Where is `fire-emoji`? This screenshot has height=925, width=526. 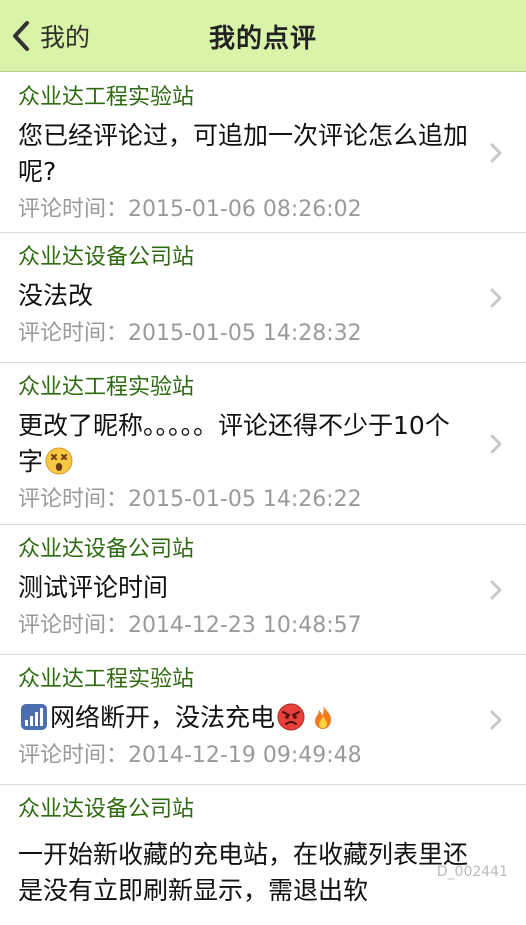 fire-emoji is located at coordinates (323, 717).